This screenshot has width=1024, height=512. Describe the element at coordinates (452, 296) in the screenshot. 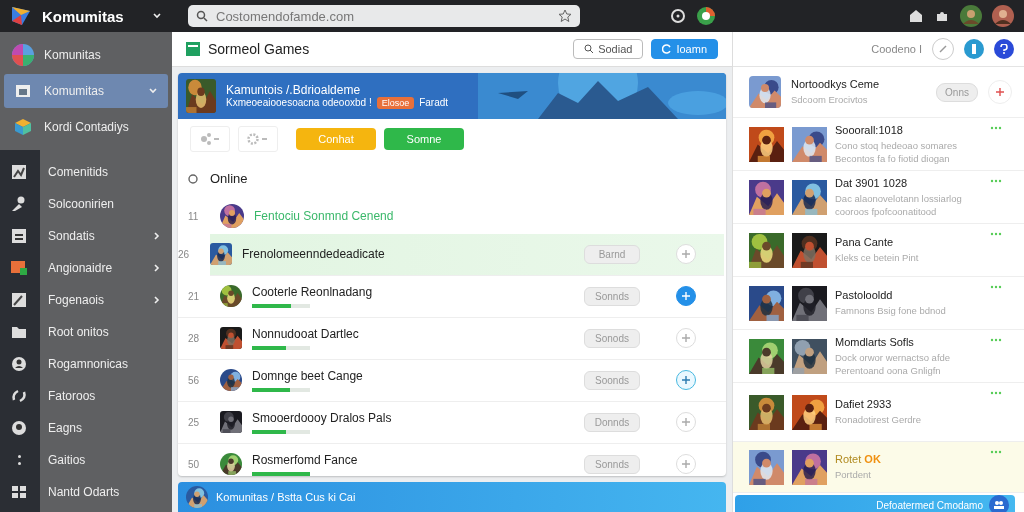

I see `player-row: 21 Cooterle Reonlnadang Sonnds` at that location.